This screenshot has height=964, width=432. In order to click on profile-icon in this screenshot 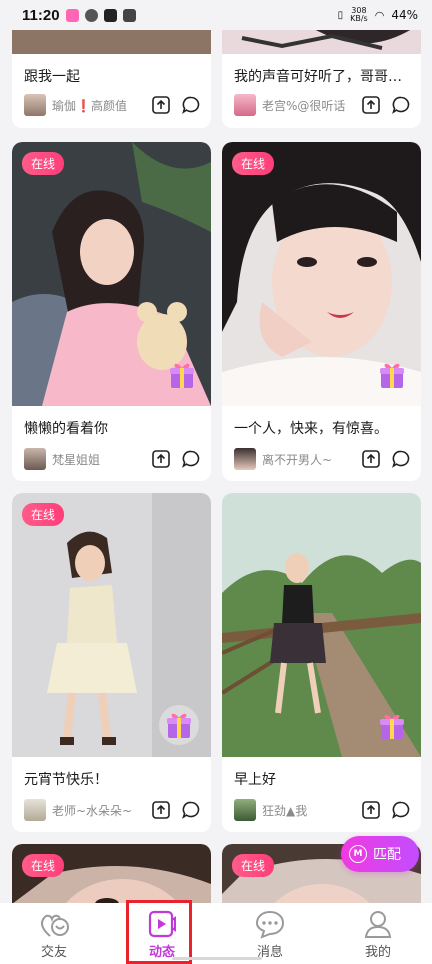, I will do `click(378, 924)`.